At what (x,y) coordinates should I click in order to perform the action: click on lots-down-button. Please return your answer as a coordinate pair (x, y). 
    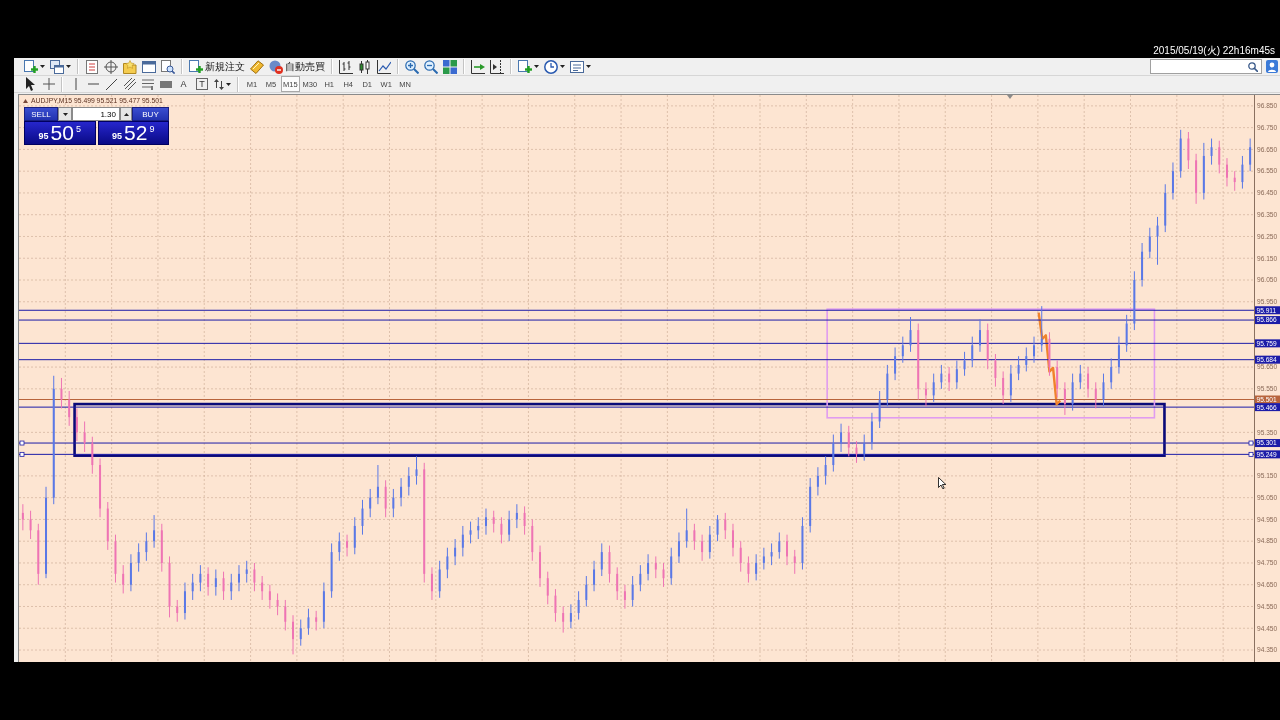
    Looking at the image, I should click on (65, 114).